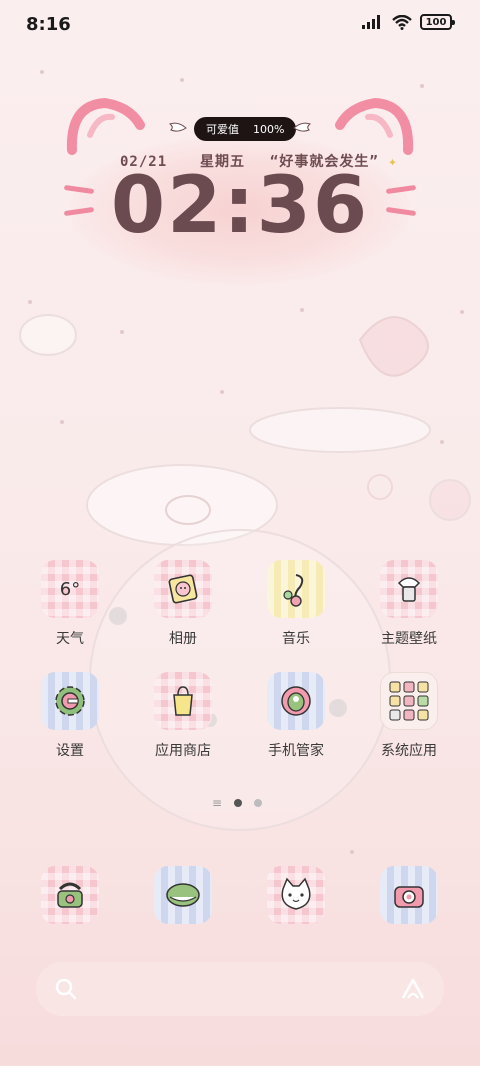 The image size is (480, 1066). I want to click on dock-phone, so click(70, 895).